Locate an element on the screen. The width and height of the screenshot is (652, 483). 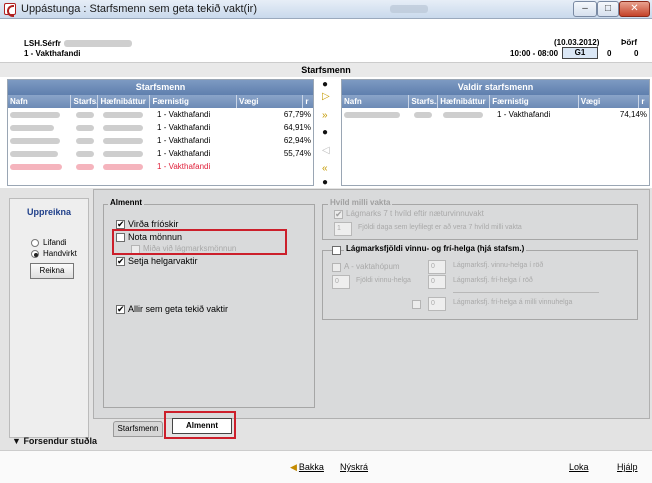
table-row: 1 - Vakthafandi 64,91% is located at coordinates (160, 127).